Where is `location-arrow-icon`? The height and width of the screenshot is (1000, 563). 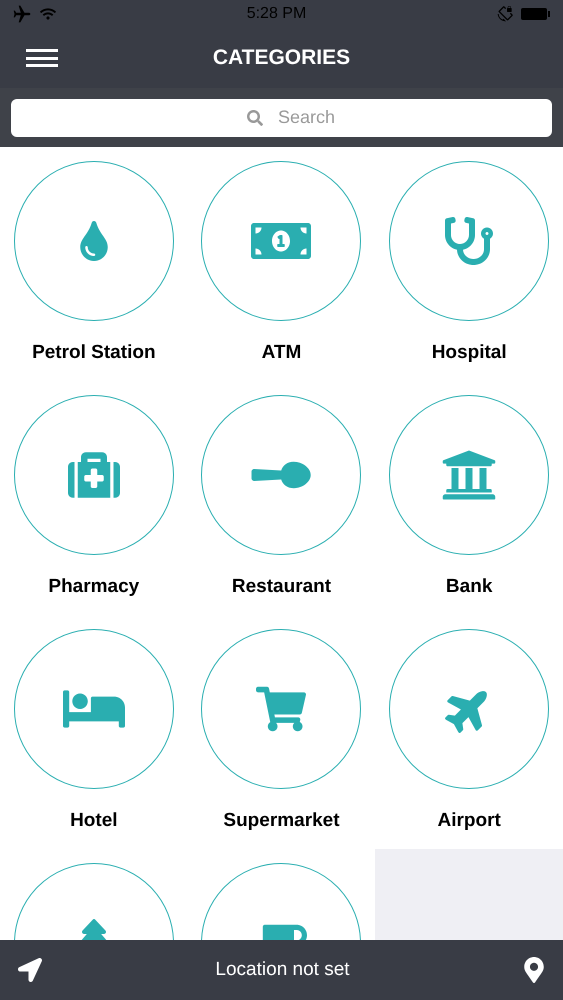
location-arrow-icon is located at coordinates (30, 970).